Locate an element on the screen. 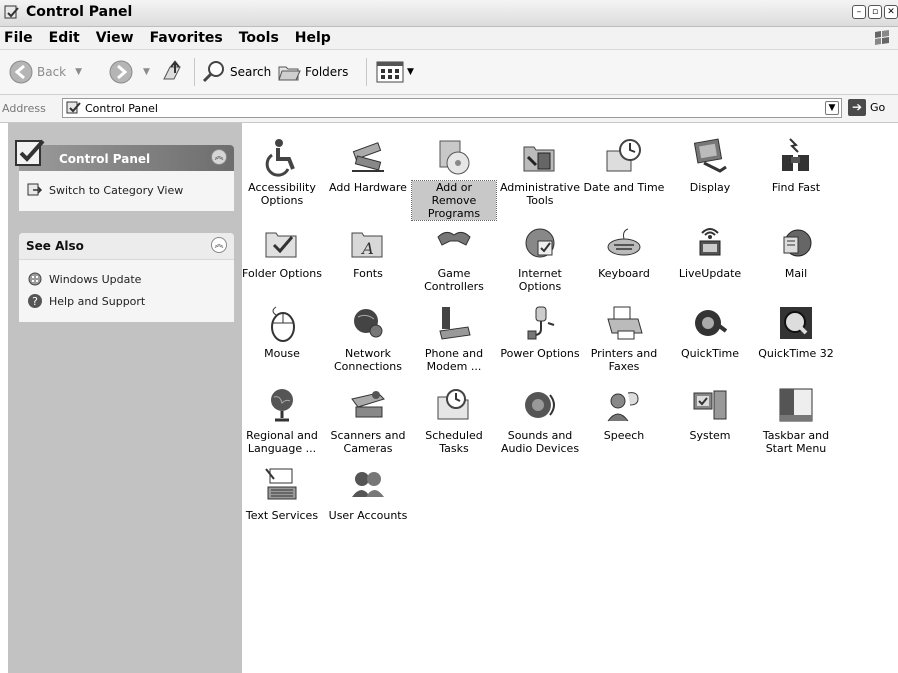 The width and height of the screenshot is (898, 673). control-panel-icon is located at coordinates (11, 12).